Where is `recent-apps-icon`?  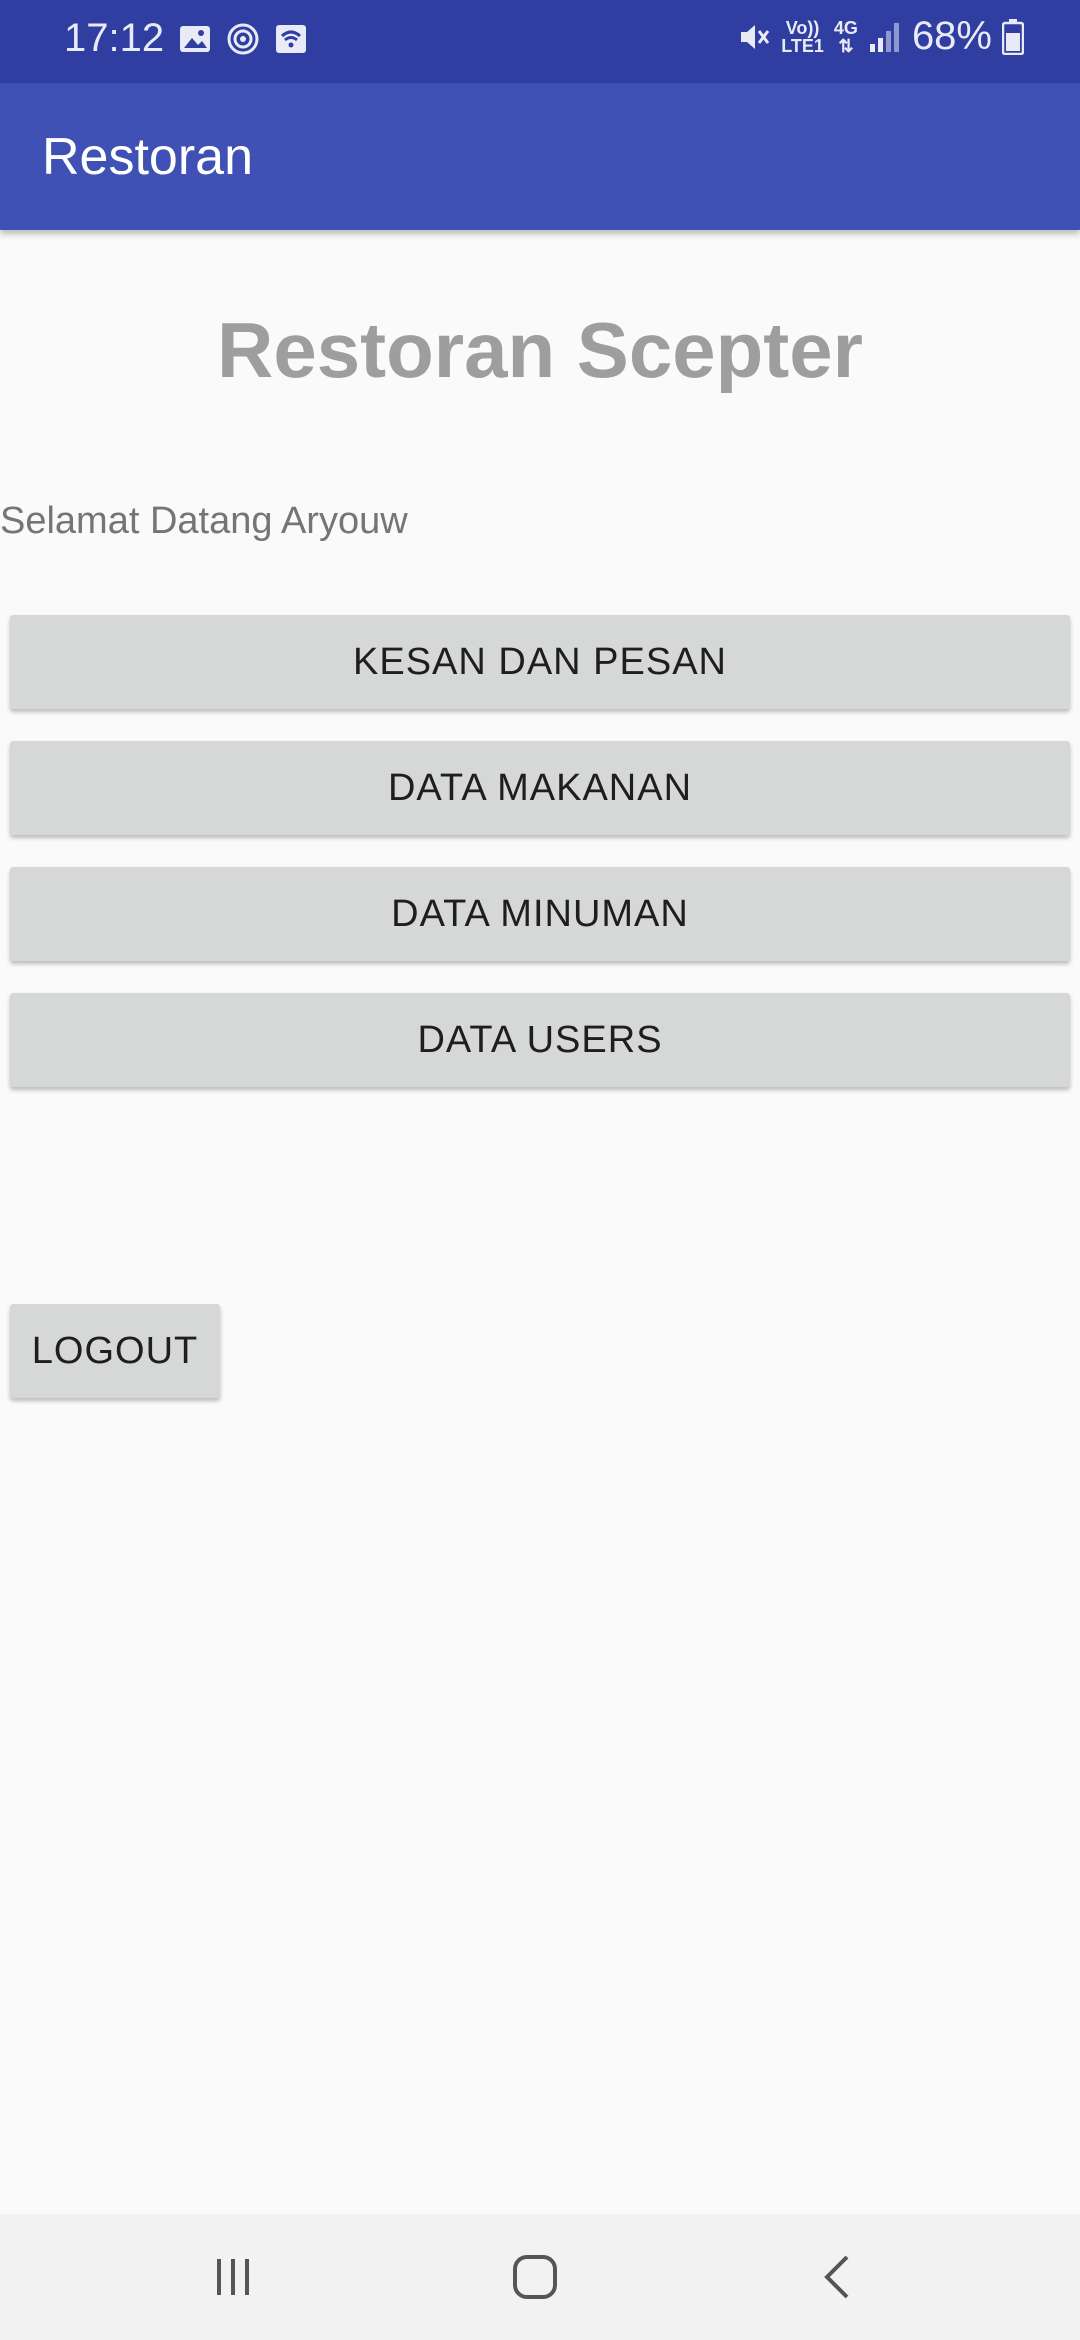
recent-apps-icon is located at coordinates (233, 2277).